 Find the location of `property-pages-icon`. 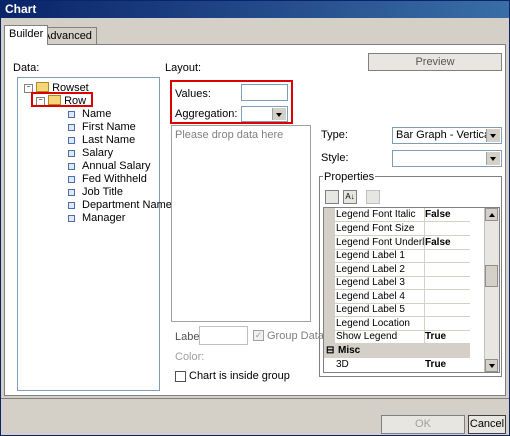

property-pages-icon is located at coordinates (373, 197).